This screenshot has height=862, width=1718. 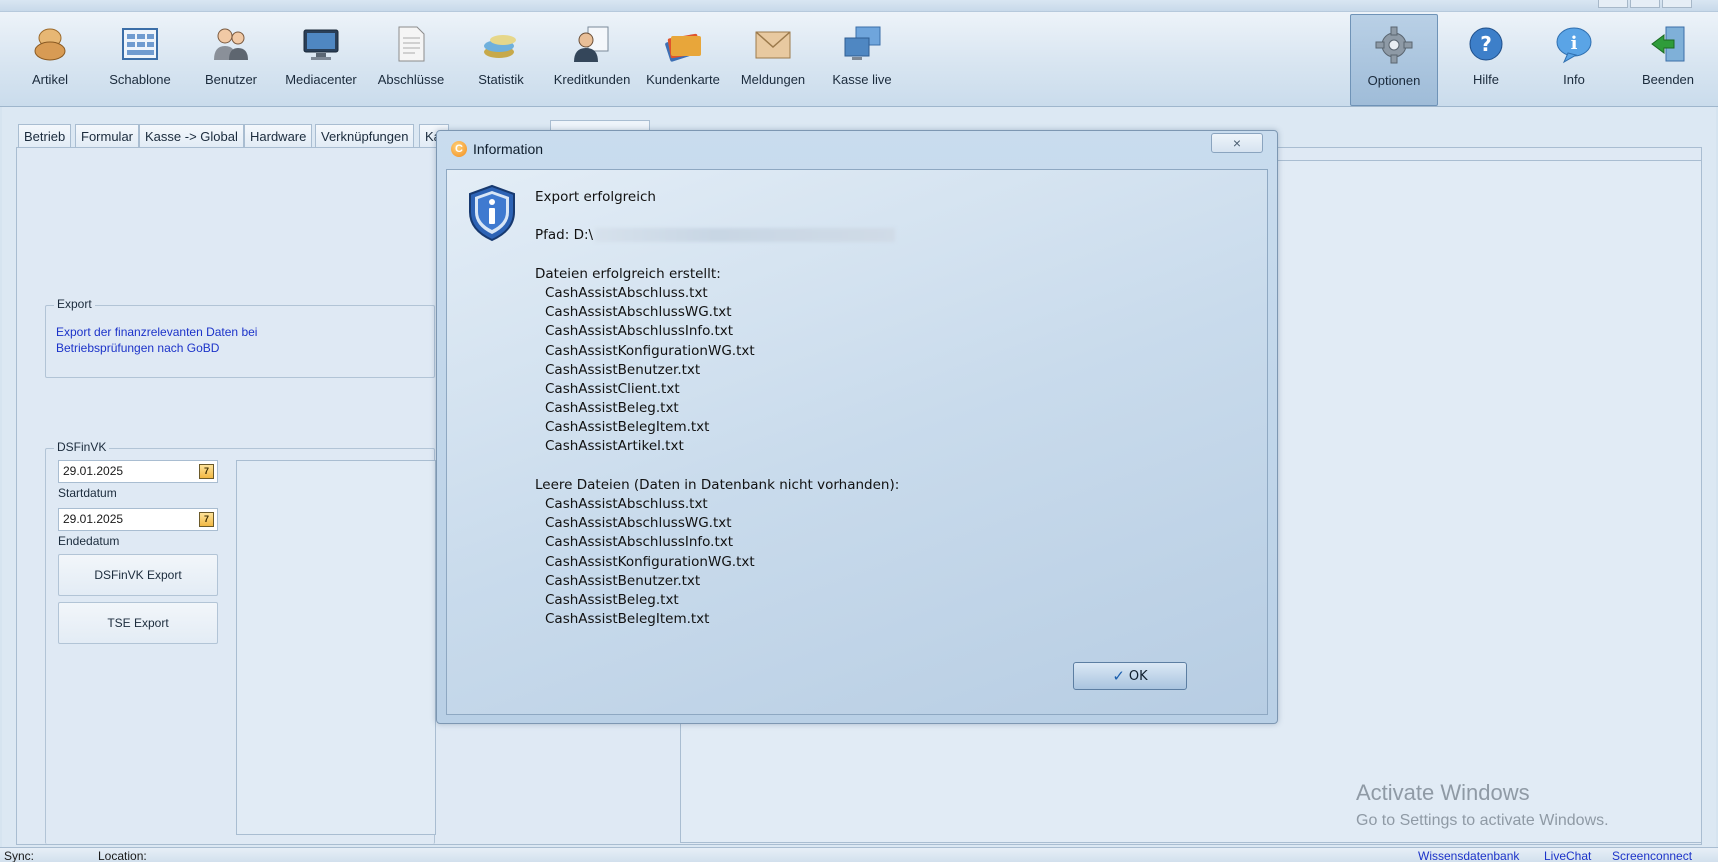 What do you see at coordinates (140, 79) in the screenshot?
I see `toolbar-label: Schablone` at bounding box center [140, 79].